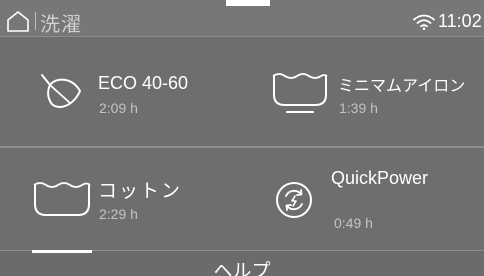 This screenshot has height=276, width=484. What do you see at coordinates (353, 223) in the screenshot?
I see `program-duration: 0:49 h` at bounding box center [353, 223].